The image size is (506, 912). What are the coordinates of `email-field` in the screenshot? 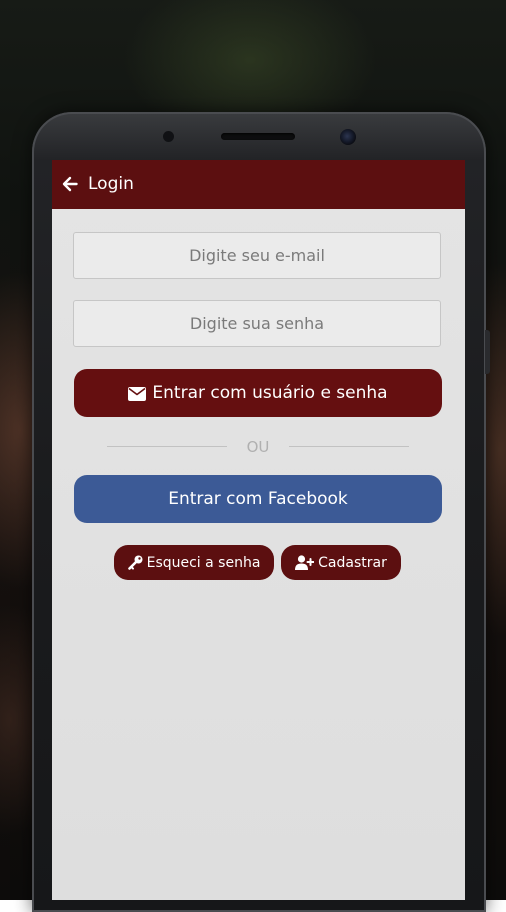 It's located at (257, 255).